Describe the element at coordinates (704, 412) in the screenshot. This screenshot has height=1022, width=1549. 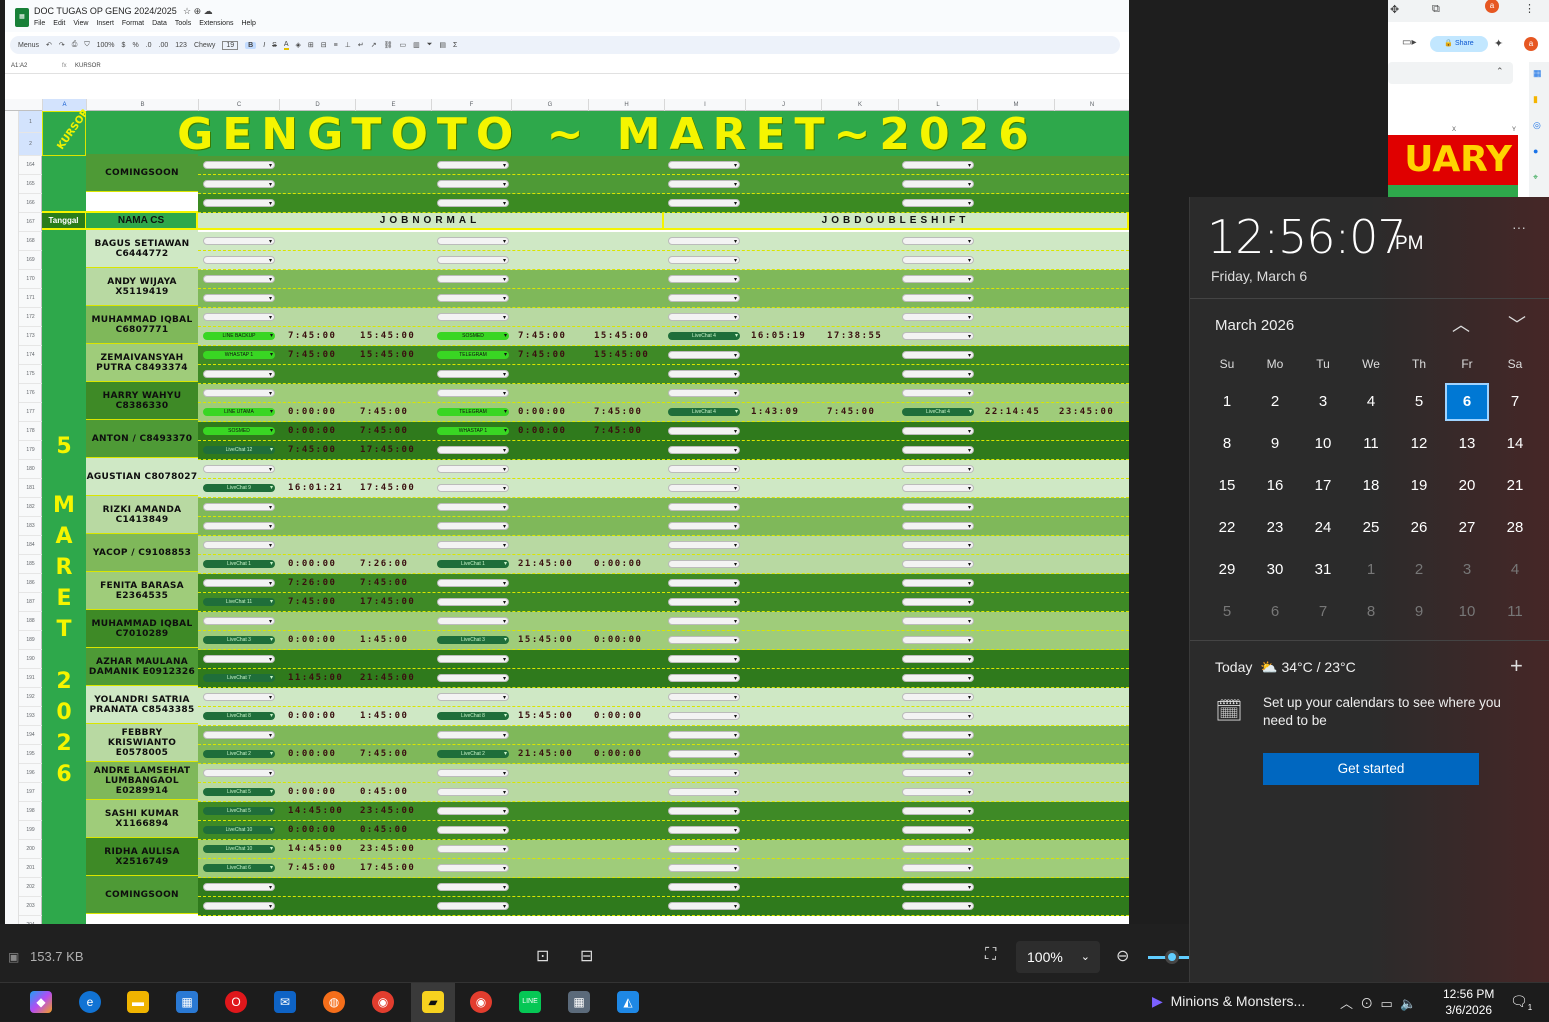
I see `job-dropdown: LiveChat 4` at that location.